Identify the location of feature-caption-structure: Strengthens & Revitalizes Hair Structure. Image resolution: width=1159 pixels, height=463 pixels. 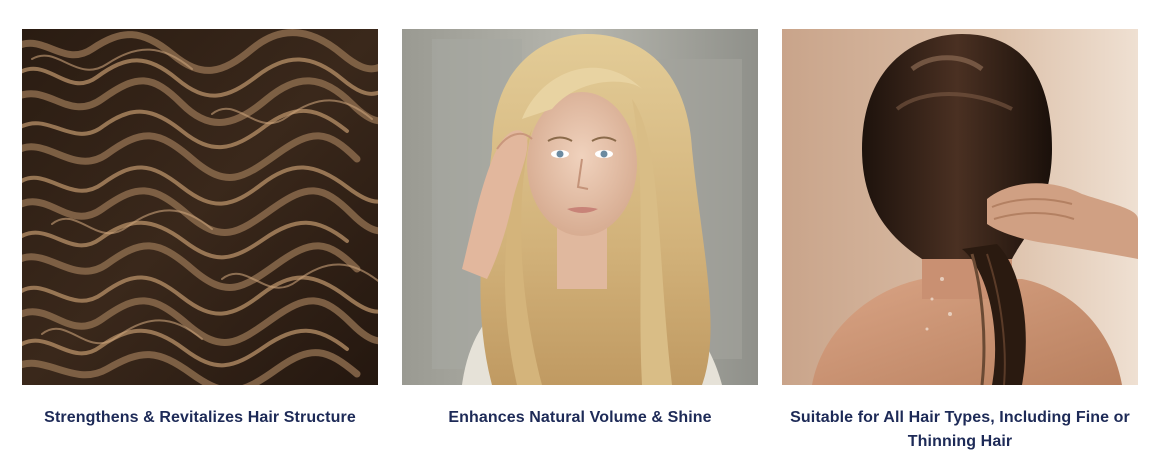
(200, 417).